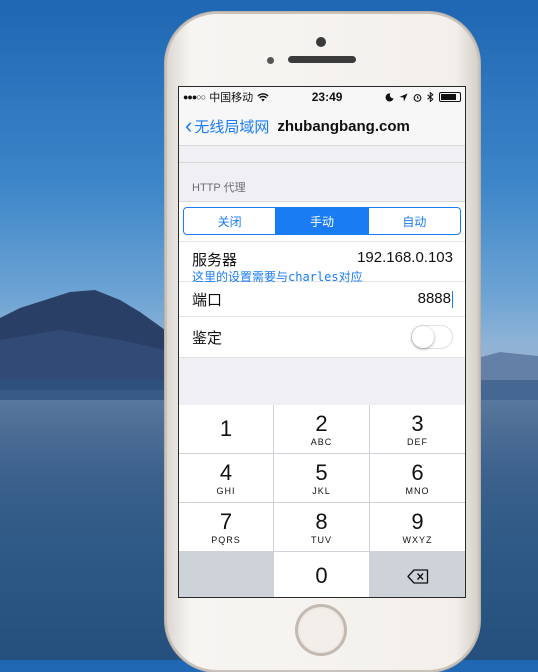 This screenshot has width=538, height=672. I want to click on key-letters: DEF, so click(417, 441).